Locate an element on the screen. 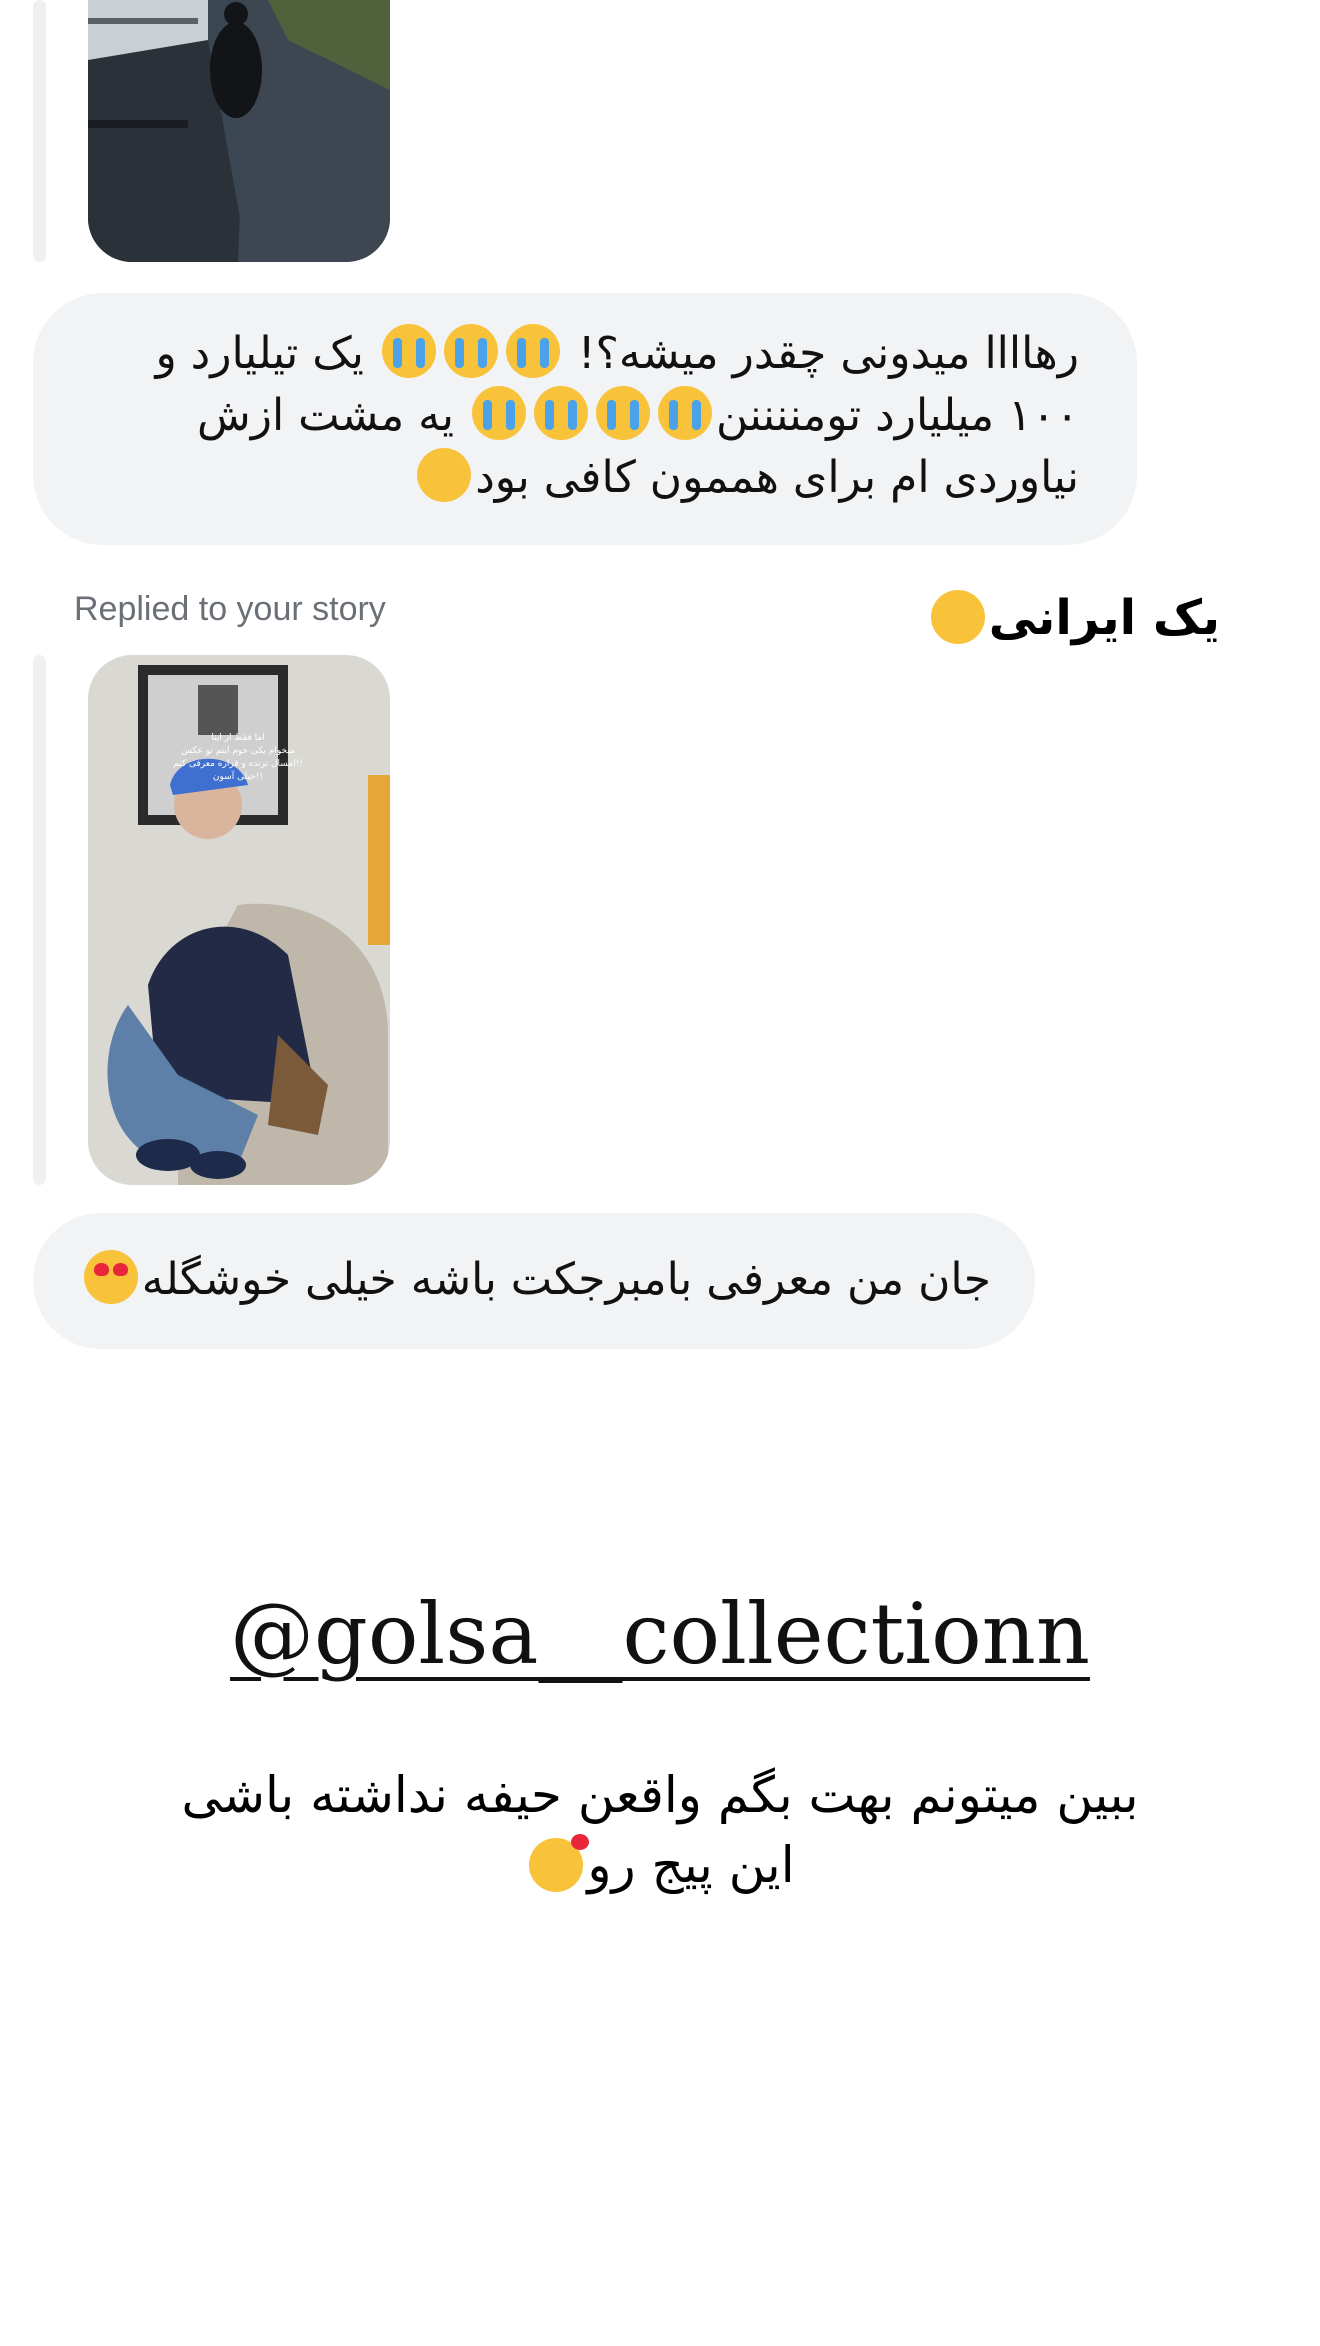 Image resolution: width=1320 pixels, height=2346 pixels. account-handle-link: @golsa__collectionn is located at coordinates (660, 1634).